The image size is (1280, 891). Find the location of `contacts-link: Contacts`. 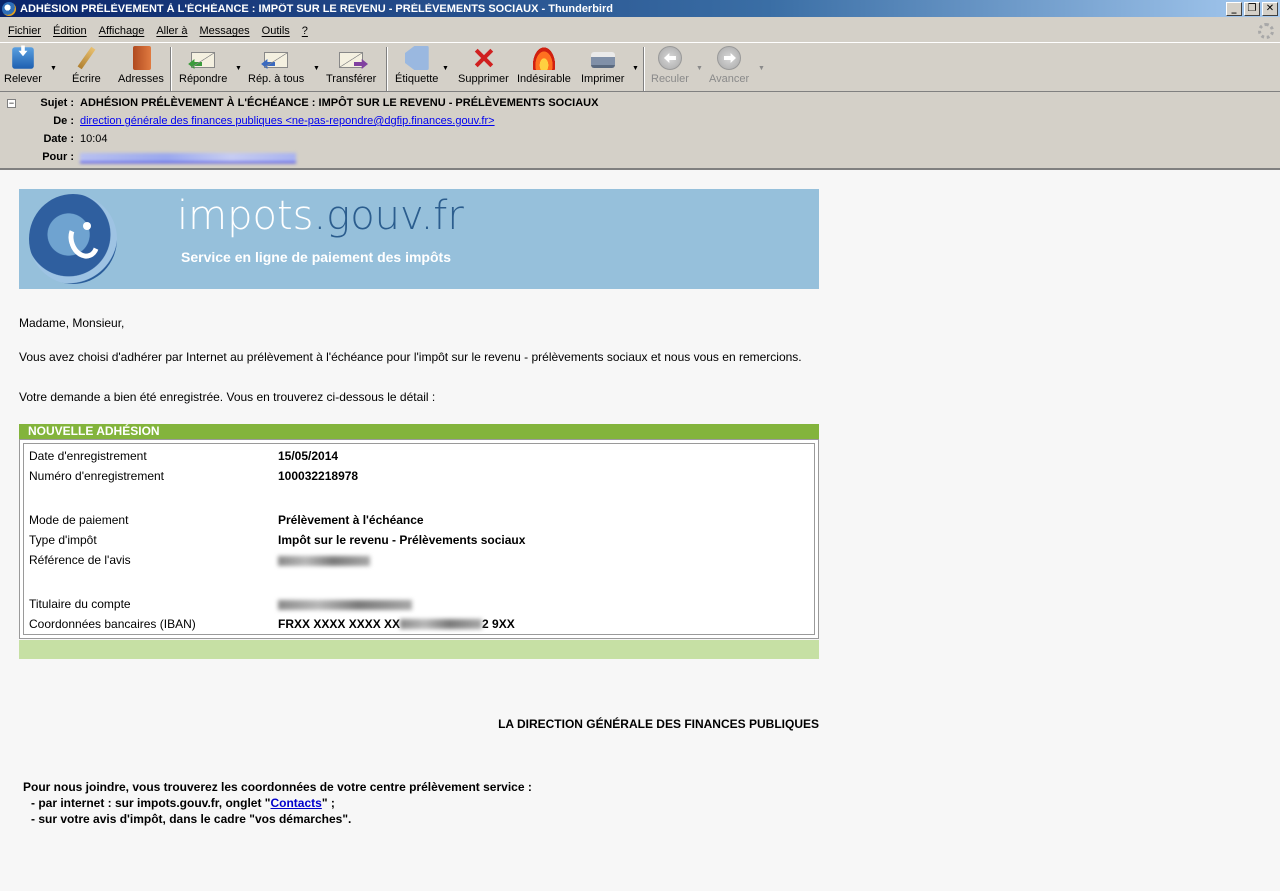

contacts-link: Contacts is located at coordinates (295, 803).